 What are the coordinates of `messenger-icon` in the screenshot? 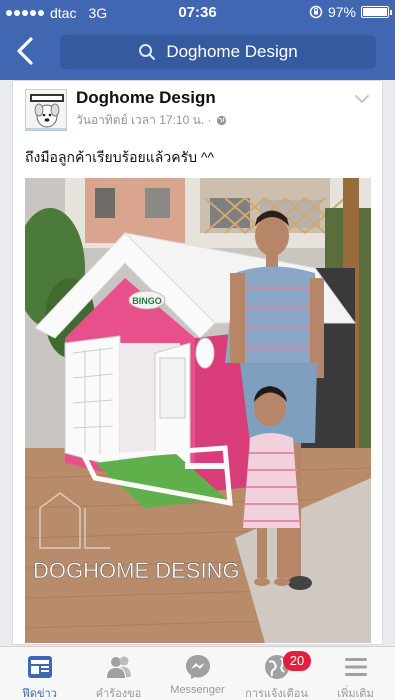 It's located at (198, 667).